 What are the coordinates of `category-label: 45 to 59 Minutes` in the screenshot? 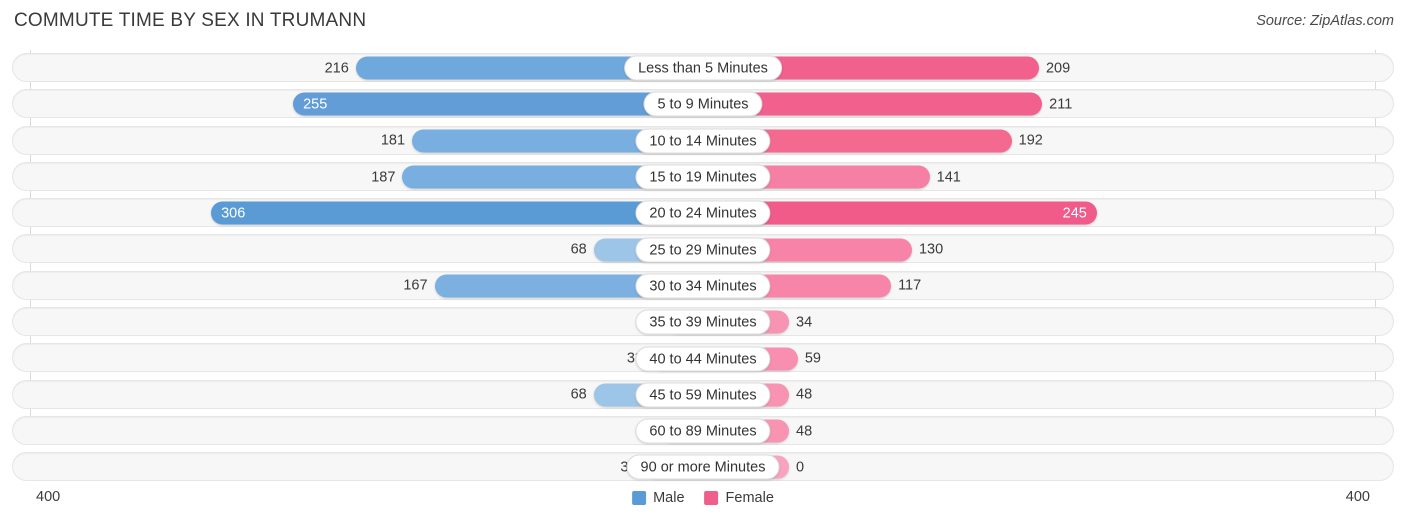 It's located at (703, 395).